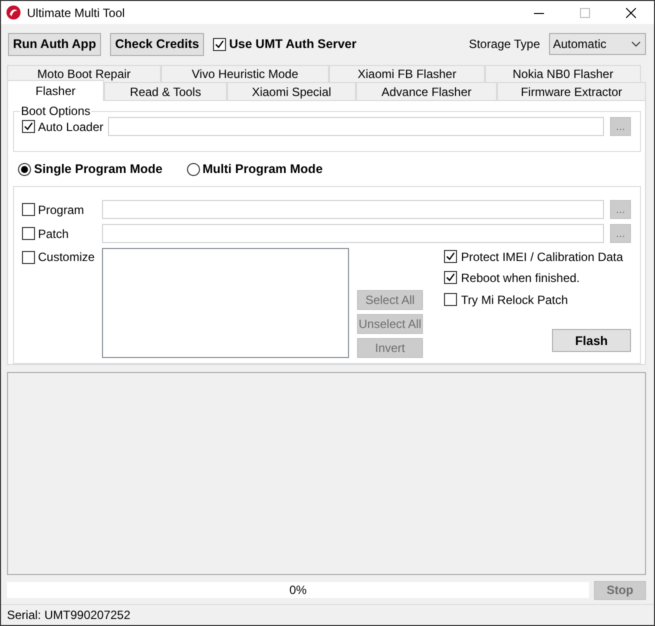 This screenshot has width=655, height=626. Describe the element at coordinates (84, 73) in the screenshot. I see `tab: Moto Boot Repair` at that location.